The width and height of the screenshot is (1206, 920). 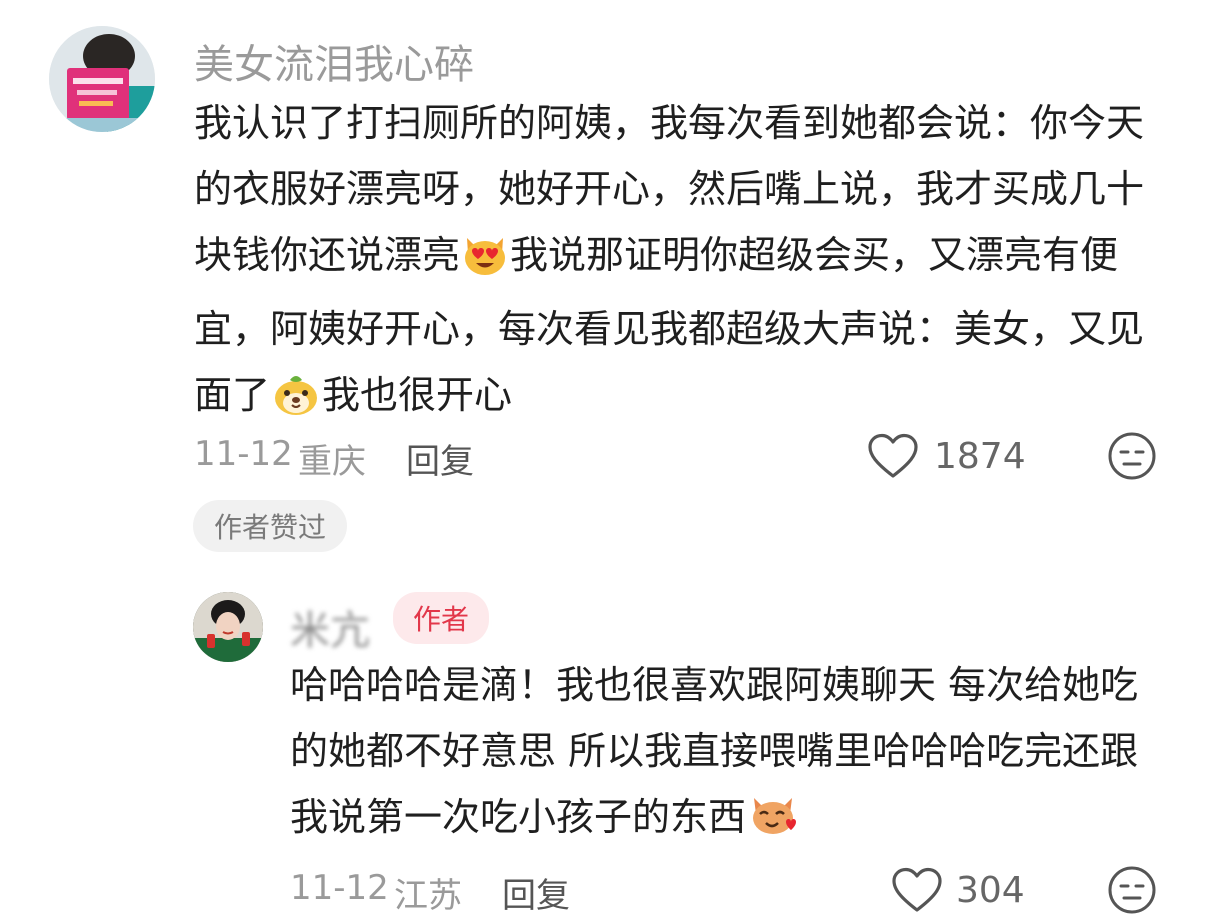 What do you see at coordinates (980, 456) in the screenshot?
I see `like-count: 1874` at bounding box center [980, 456].